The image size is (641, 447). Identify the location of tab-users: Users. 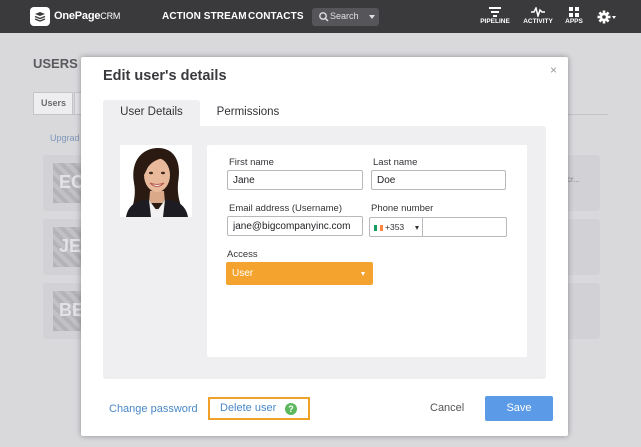
(53, 103).